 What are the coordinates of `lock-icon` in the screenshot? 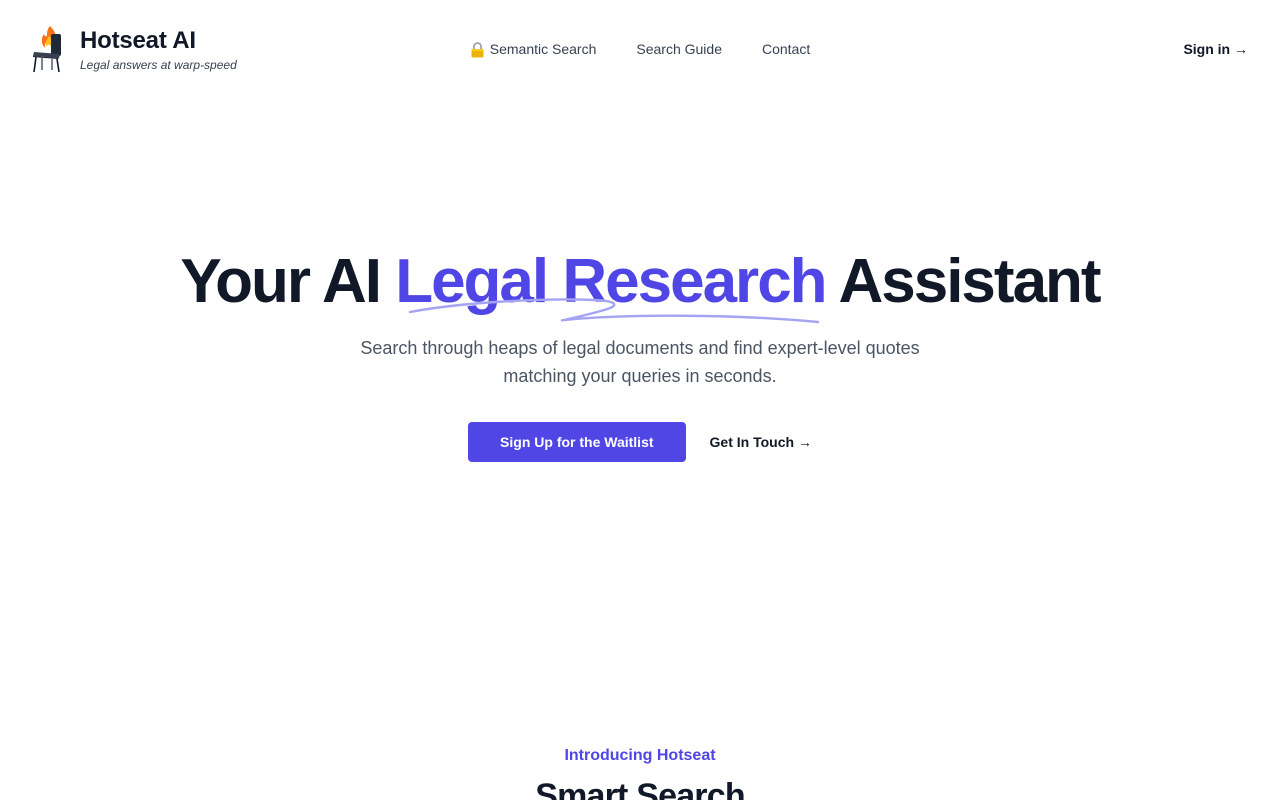 It's located at (477, 49).